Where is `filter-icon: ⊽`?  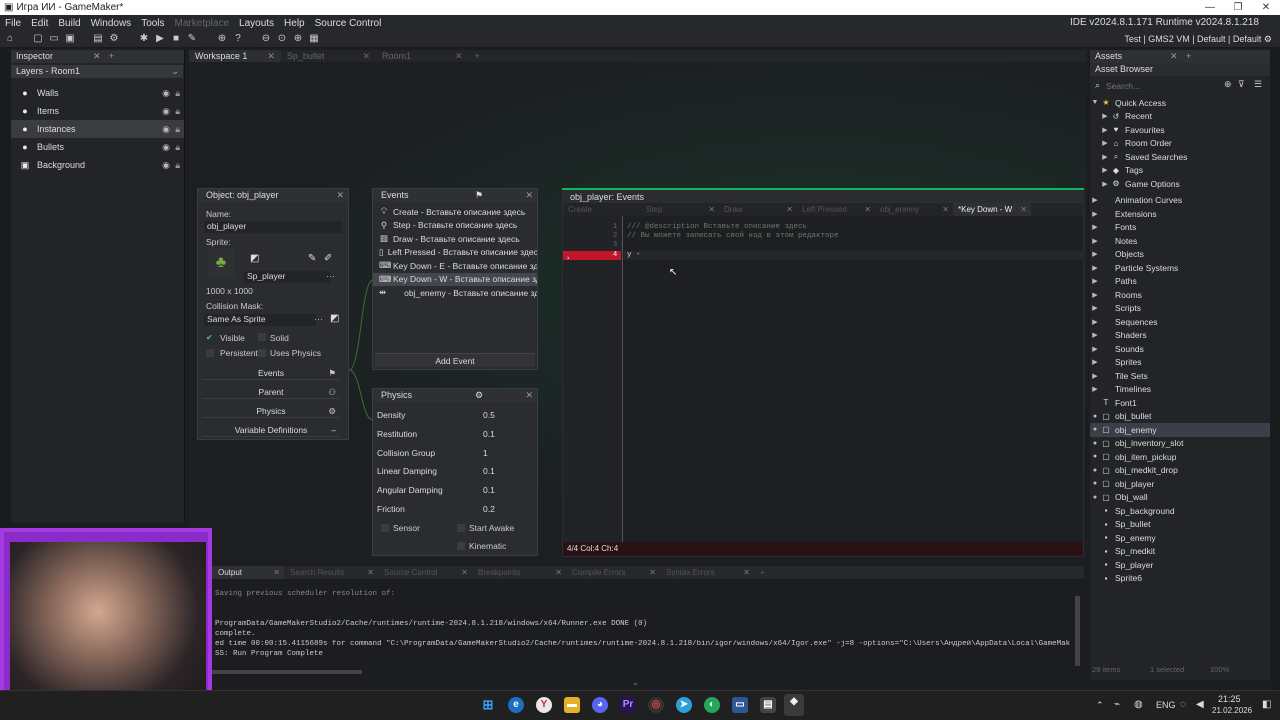
filter-icon: ⊽ is located at coordinates (1241, 84).